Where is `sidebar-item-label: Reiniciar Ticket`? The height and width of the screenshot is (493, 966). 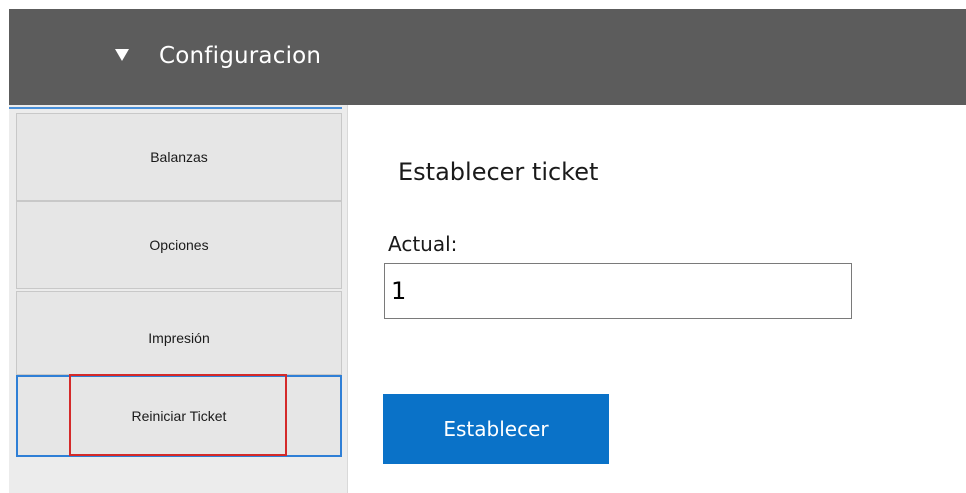
sidebar-item-label: Reiniciar Ticket is located at coordinates (179, 416).